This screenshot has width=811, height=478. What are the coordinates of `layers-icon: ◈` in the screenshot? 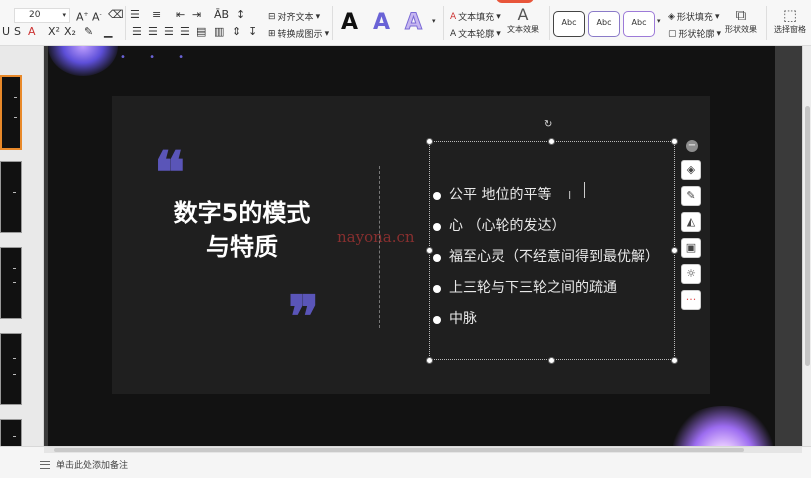 It's located at (691, 170).